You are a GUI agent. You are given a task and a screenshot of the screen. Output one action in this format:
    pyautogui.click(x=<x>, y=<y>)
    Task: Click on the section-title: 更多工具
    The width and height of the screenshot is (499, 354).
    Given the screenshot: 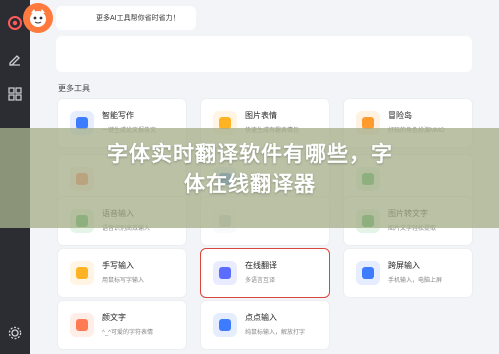 What is the action you would take?
    pyautogui.click(x=74, y=88)
    